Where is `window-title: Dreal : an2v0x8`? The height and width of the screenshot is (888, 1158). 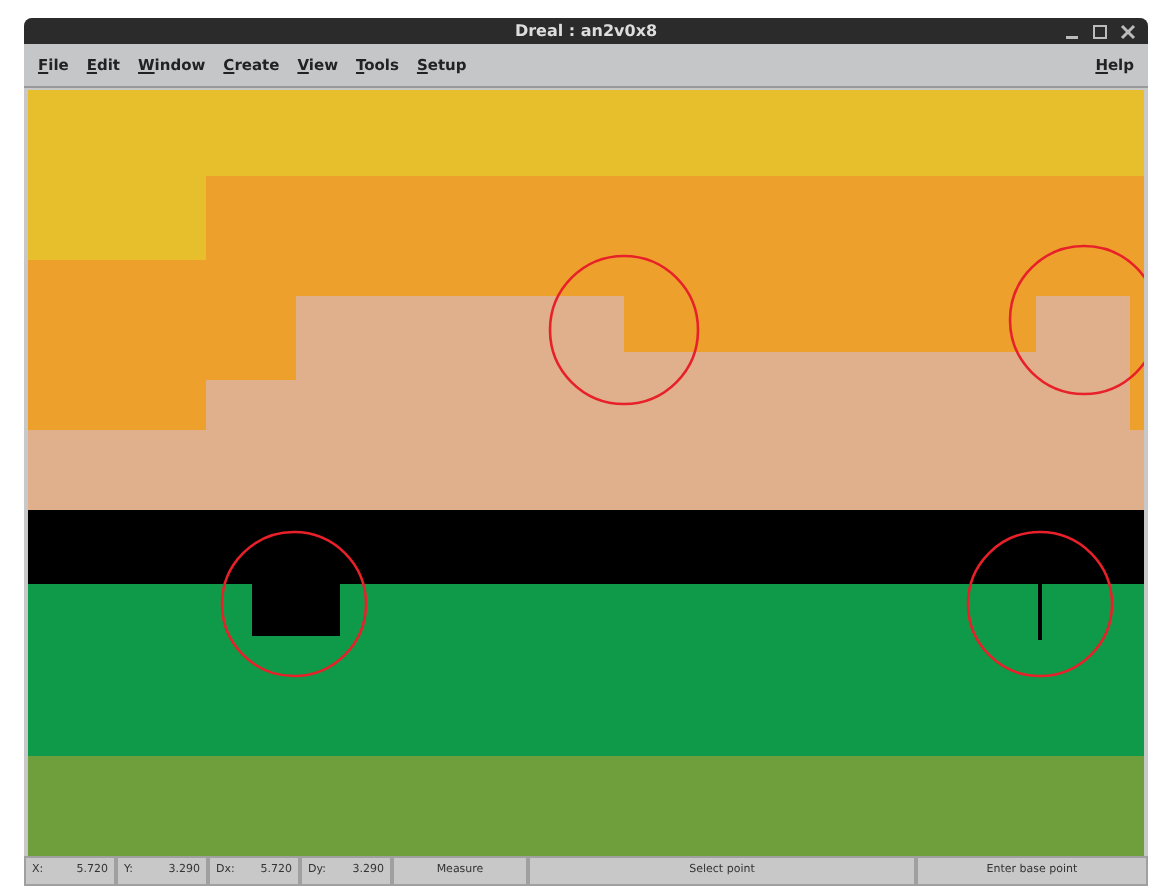
window-title: Dreal : an2v0x8 is located at coordinates (586, 31).